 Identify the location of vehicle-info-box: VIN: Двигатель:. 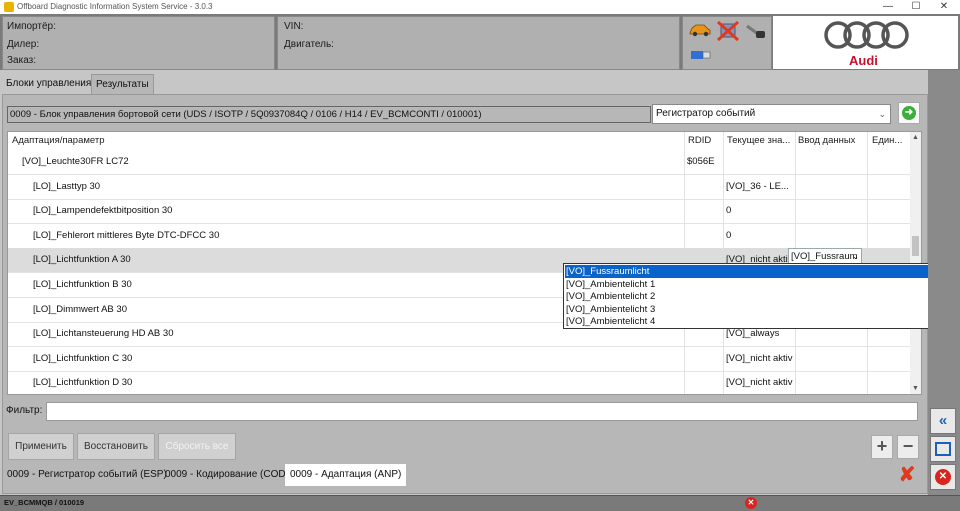
(478, 43).